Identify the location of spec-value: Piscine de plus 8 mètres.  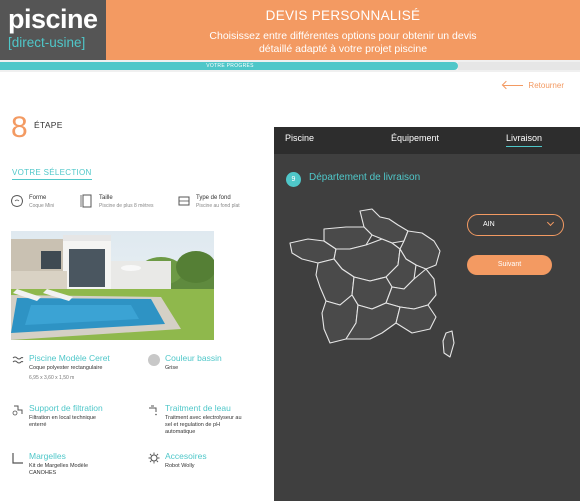
(126, 206).